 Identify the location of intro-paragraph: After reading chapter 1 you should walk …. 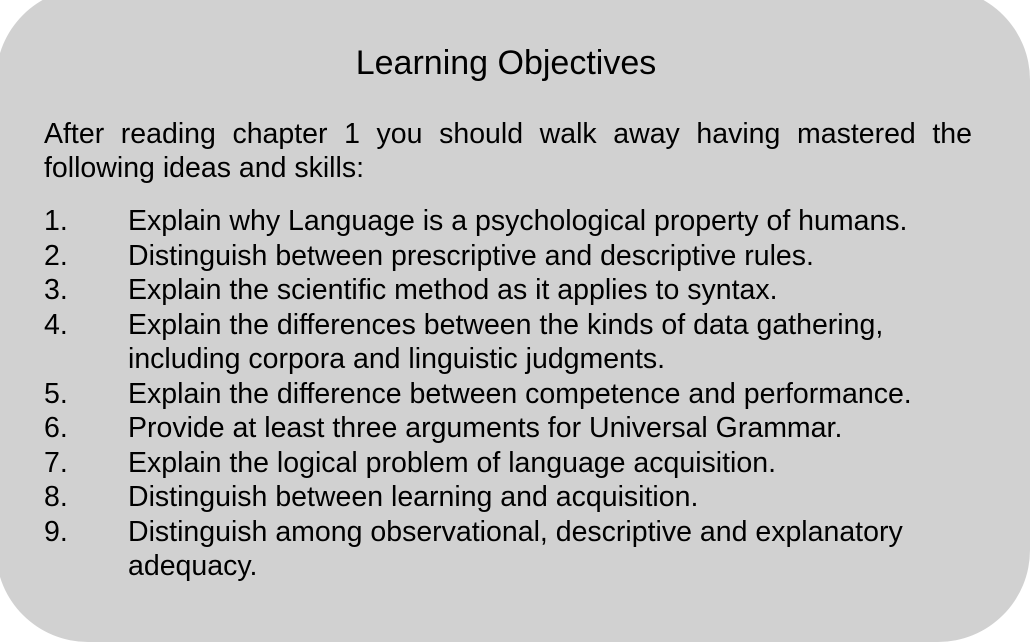
(508, 151).